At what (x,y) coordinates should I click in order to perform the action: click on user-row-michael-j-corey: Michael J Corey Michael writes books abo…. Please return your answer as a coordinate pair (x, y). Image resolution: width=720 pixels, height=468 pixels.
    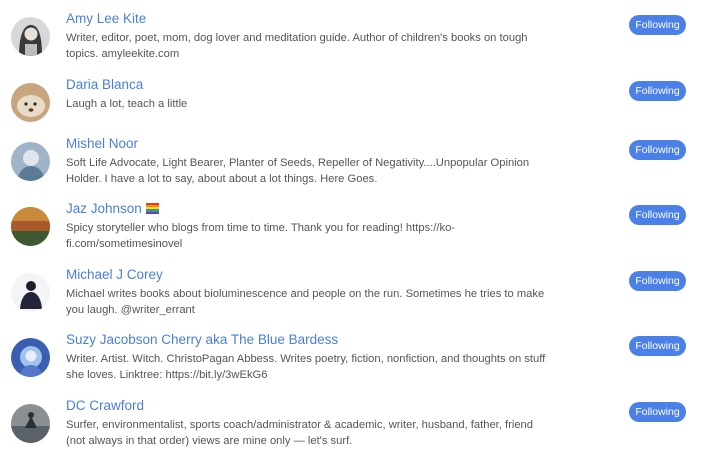
    Looking at the image, I should click on (360, 302).